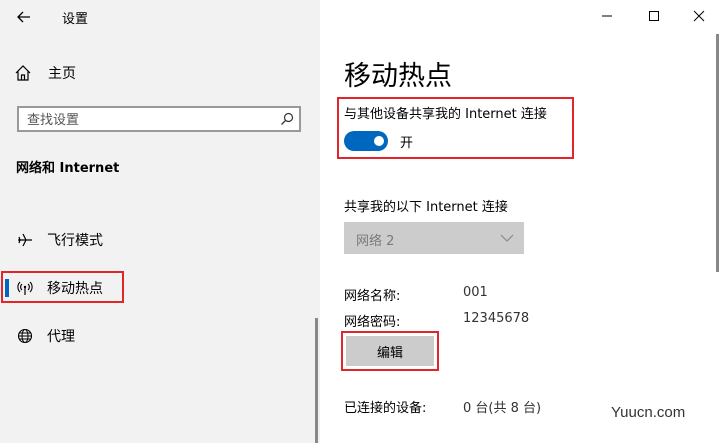 The image size is (723, 443). I want to click on connection-source-select: 网络 2, so click(434, 238).